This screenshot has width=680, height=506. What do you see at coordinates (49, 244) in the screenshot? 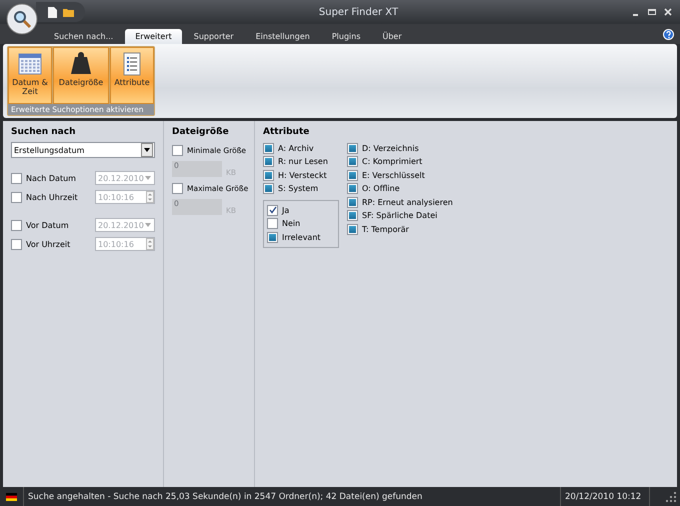
I see `checkbox-label: Vor Uhrzeit` at bounding box center [49, 244].